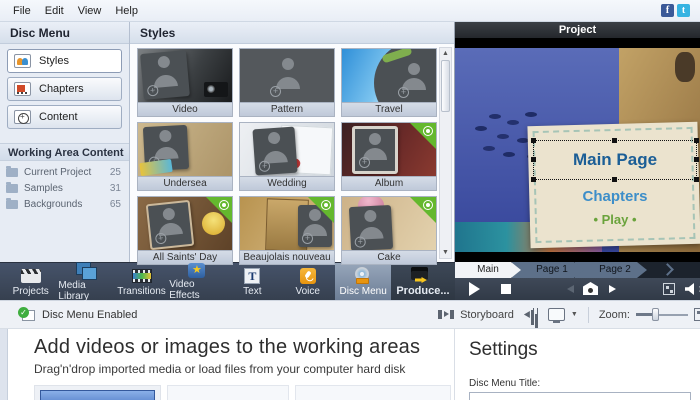  What do you see at coordinates (655, 314) in the screenshot?
I see `zoom-slider-thumb` at bounding box center [655, 314].